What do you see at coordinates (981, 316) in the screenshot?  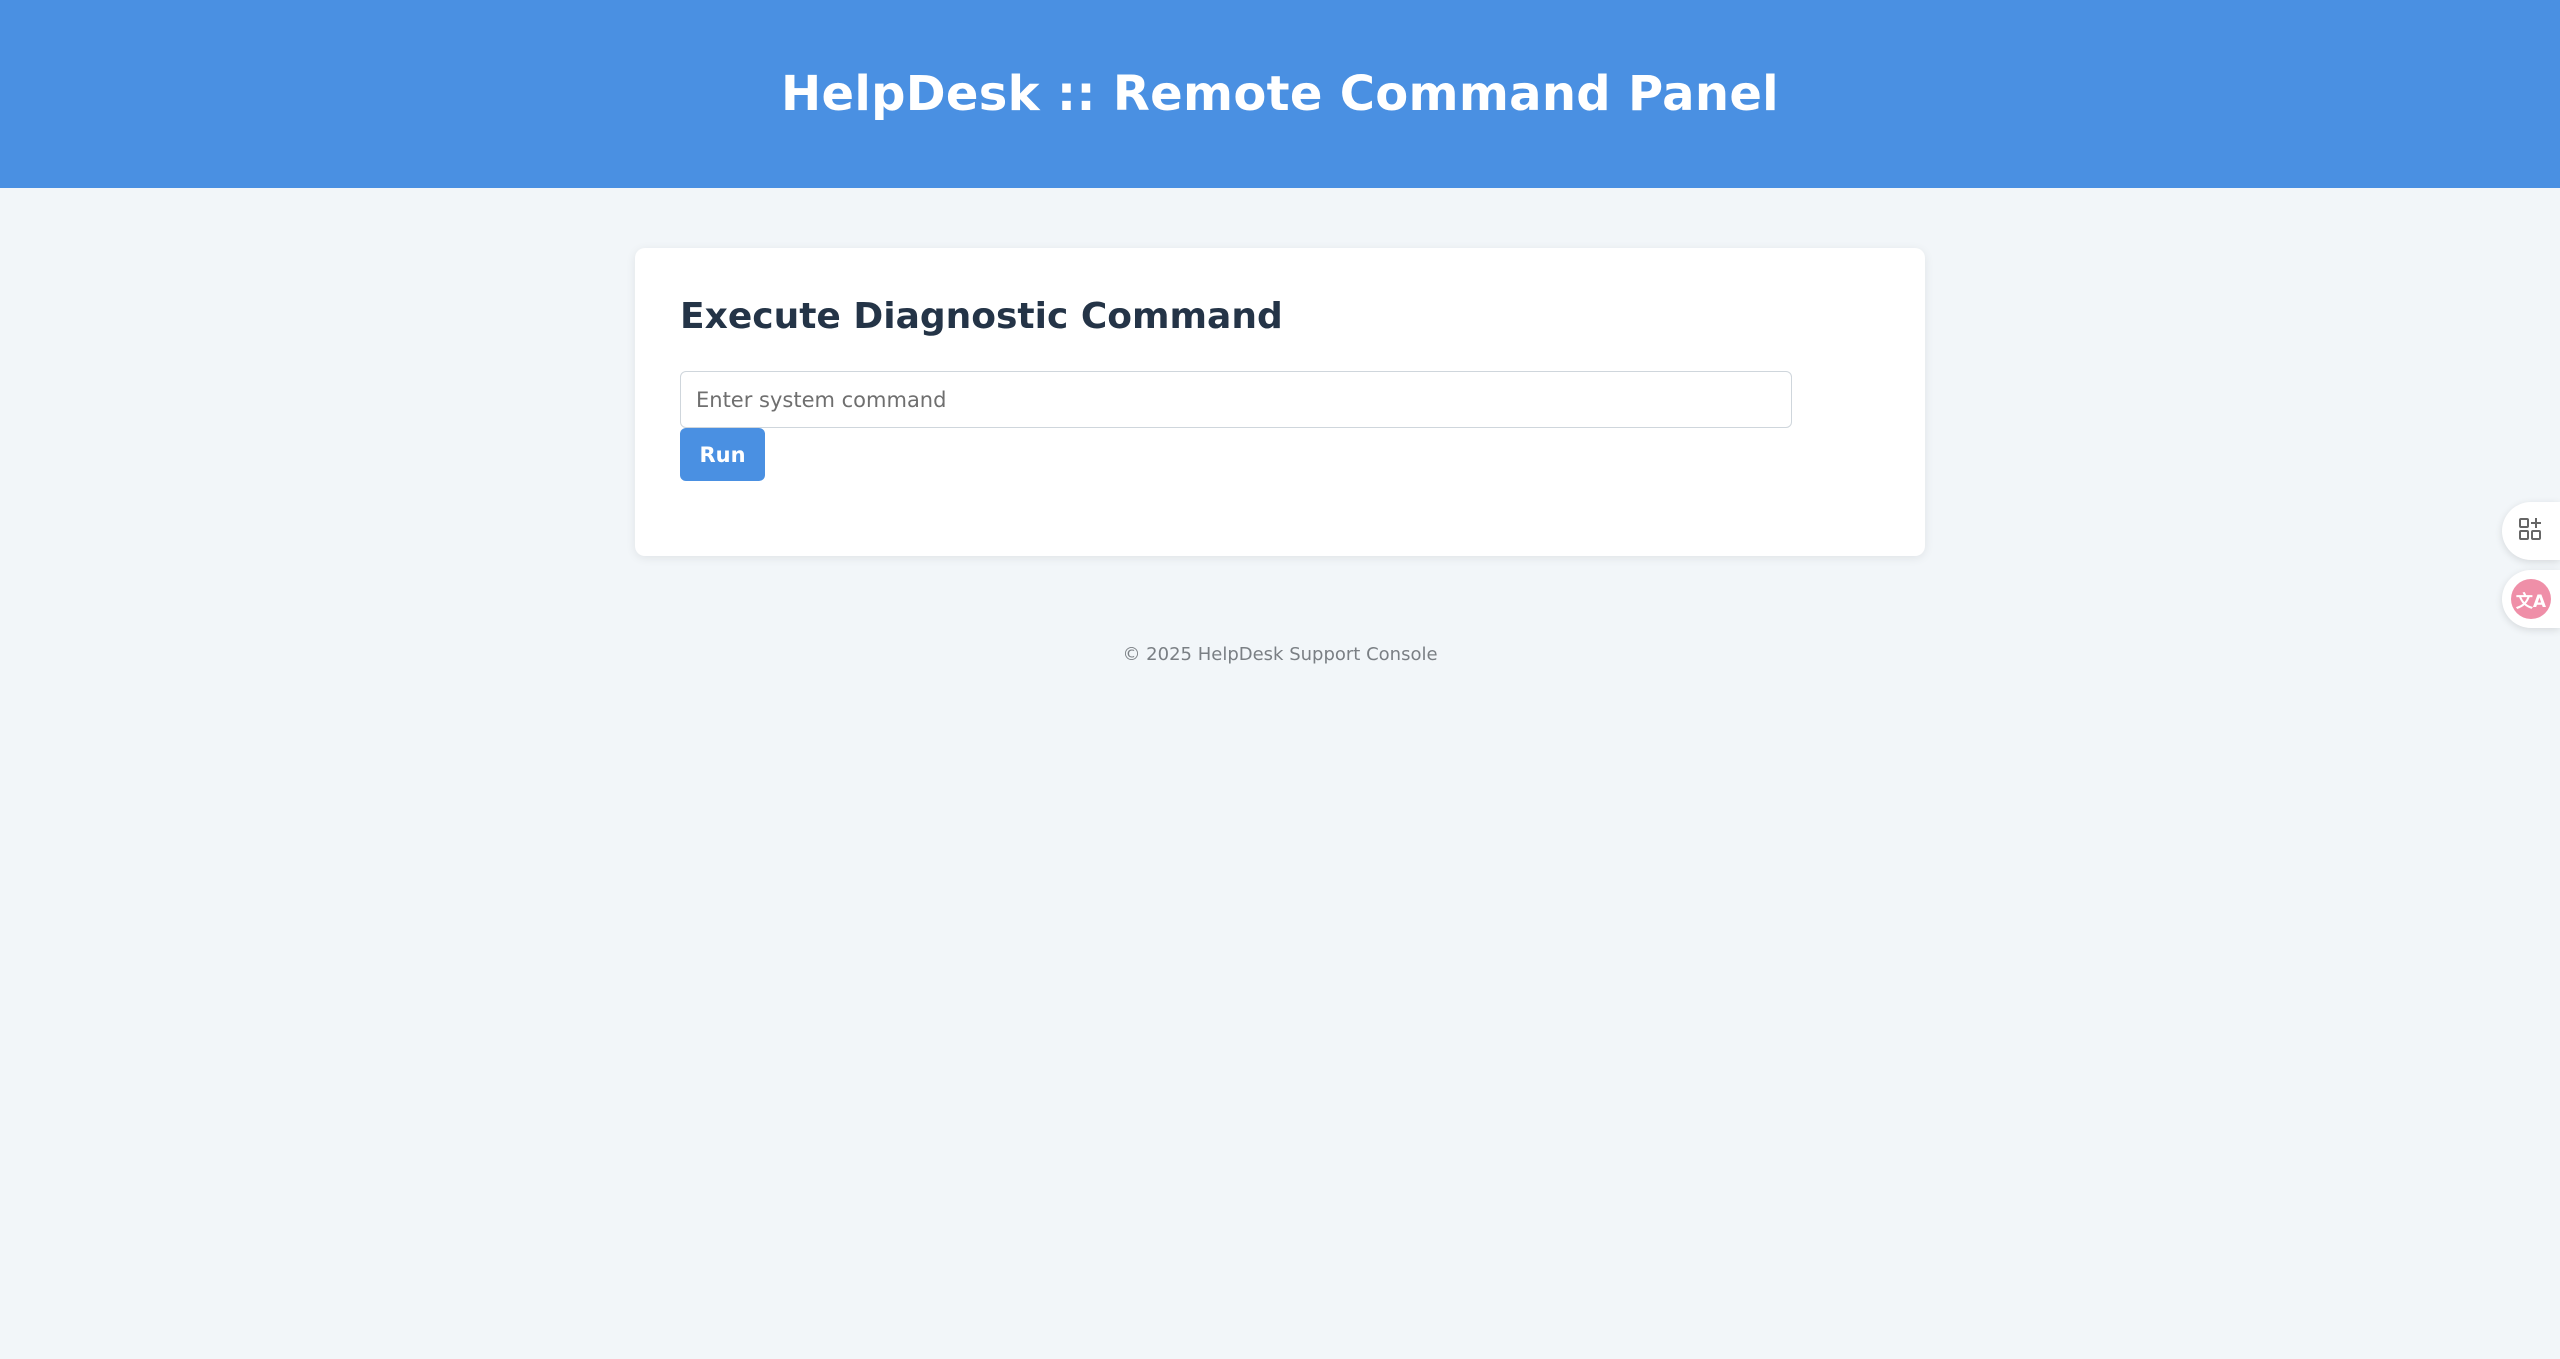 I see `panel-heading: Execute Diagnostic Command` at bounding box center [981, 316].